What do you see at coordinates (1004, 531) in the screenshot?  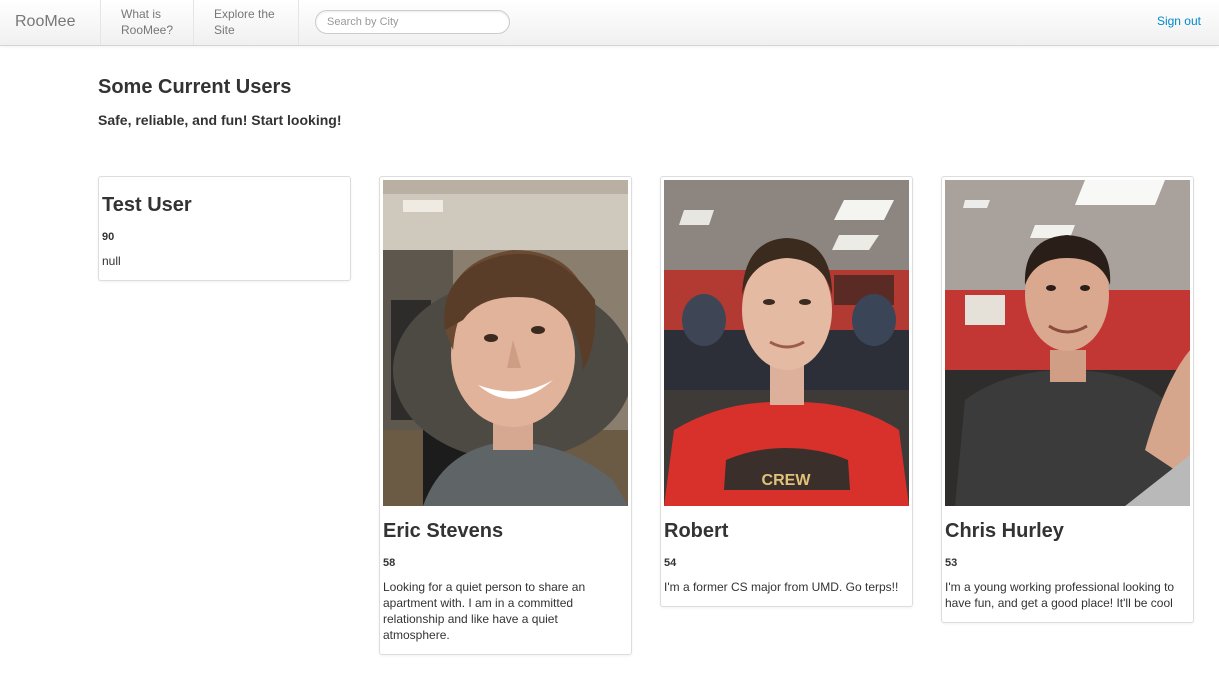 I see `user-name: Chris Hurley` at bounding box center [1004, 531].